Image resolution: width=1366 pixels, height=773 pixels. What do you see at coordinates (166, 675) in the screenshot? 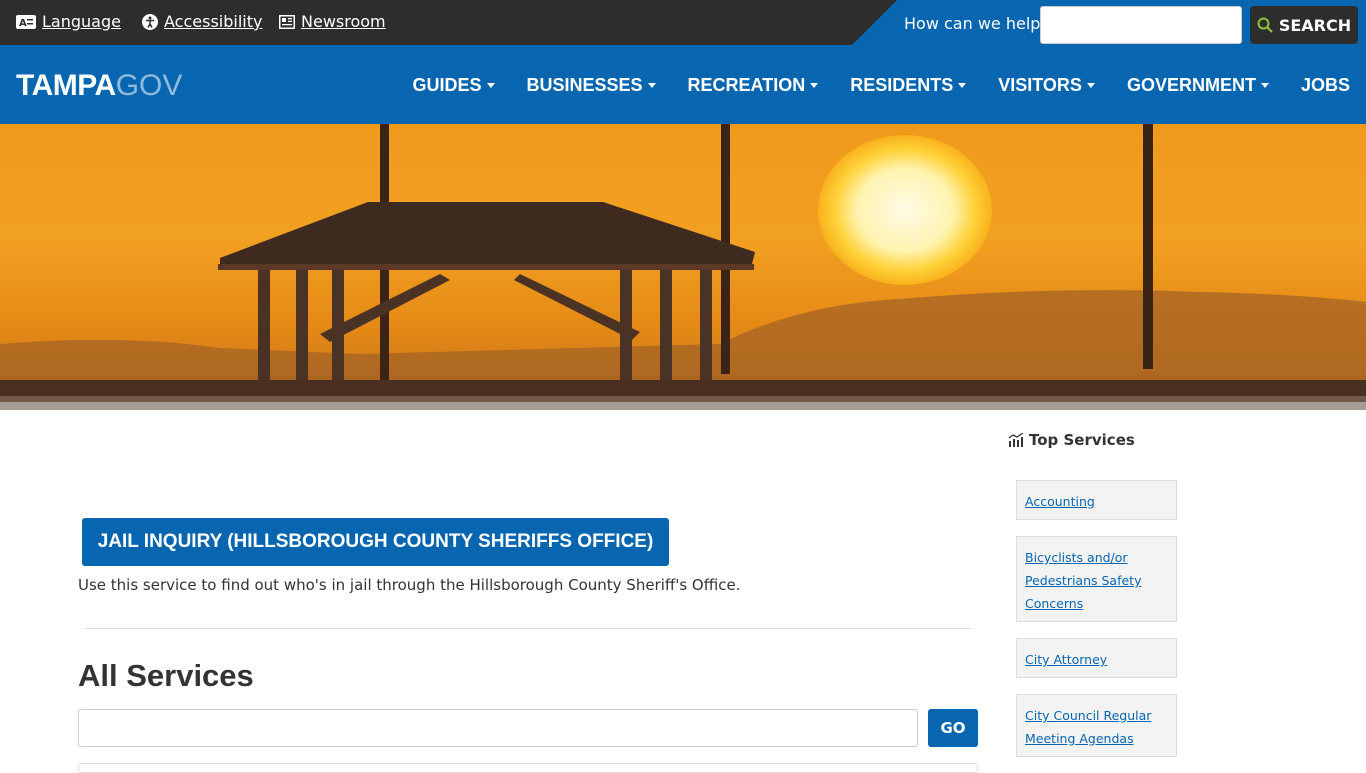
I see `all-services-title: All Services` at bounding box center [166, 675].